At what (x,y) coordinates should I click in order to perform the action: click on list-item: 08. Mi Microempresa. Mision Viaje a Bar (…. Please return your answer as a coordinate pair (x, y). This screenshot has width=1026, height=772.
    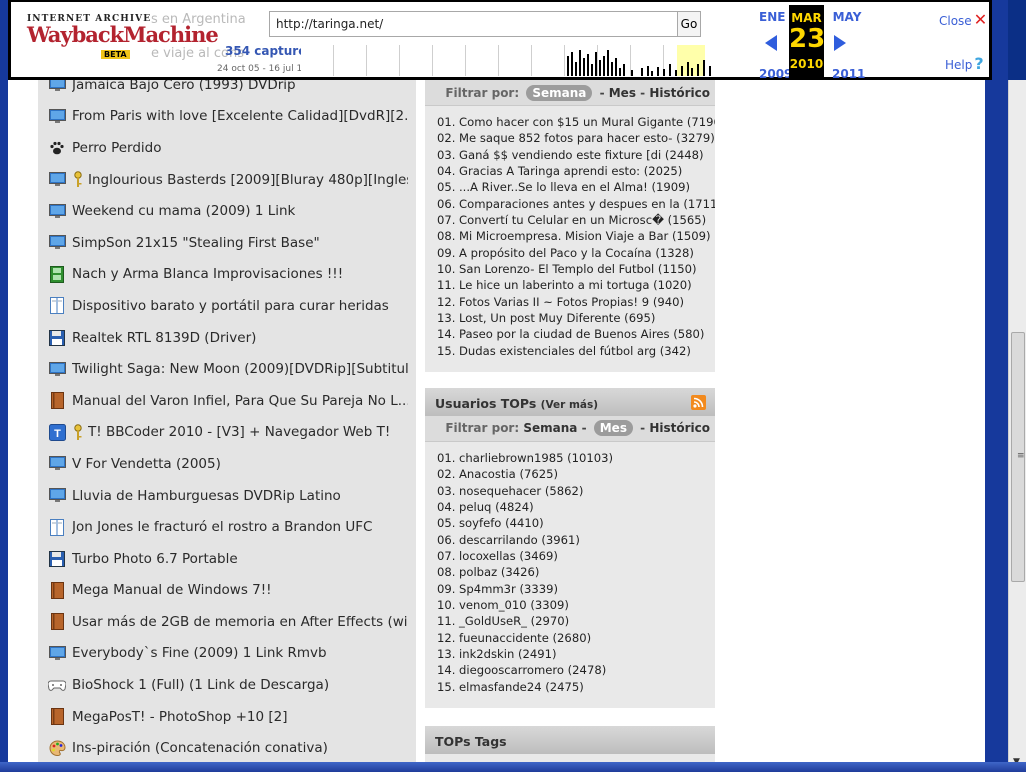
    Looking at the image, I should click on (576, 236).